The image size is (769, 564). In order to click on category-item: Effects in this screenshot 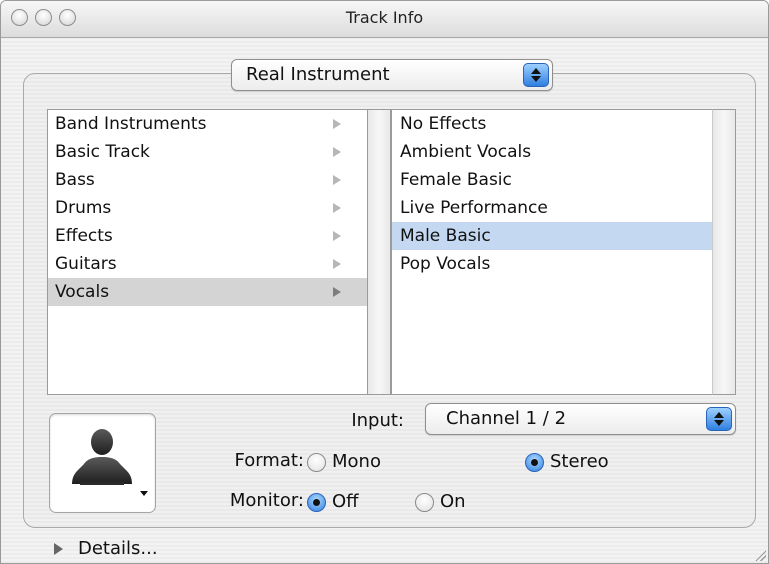, I will do `click(207, 236)`.